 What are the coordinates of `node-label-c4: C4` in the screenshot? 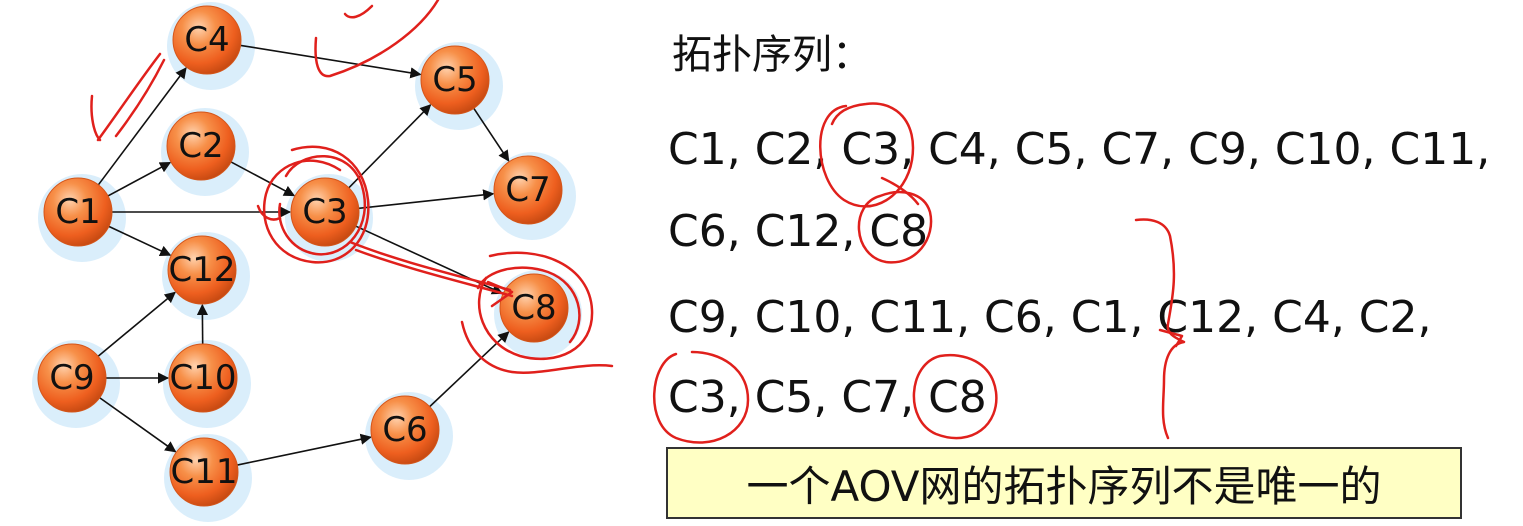 It's located at (206, 40).